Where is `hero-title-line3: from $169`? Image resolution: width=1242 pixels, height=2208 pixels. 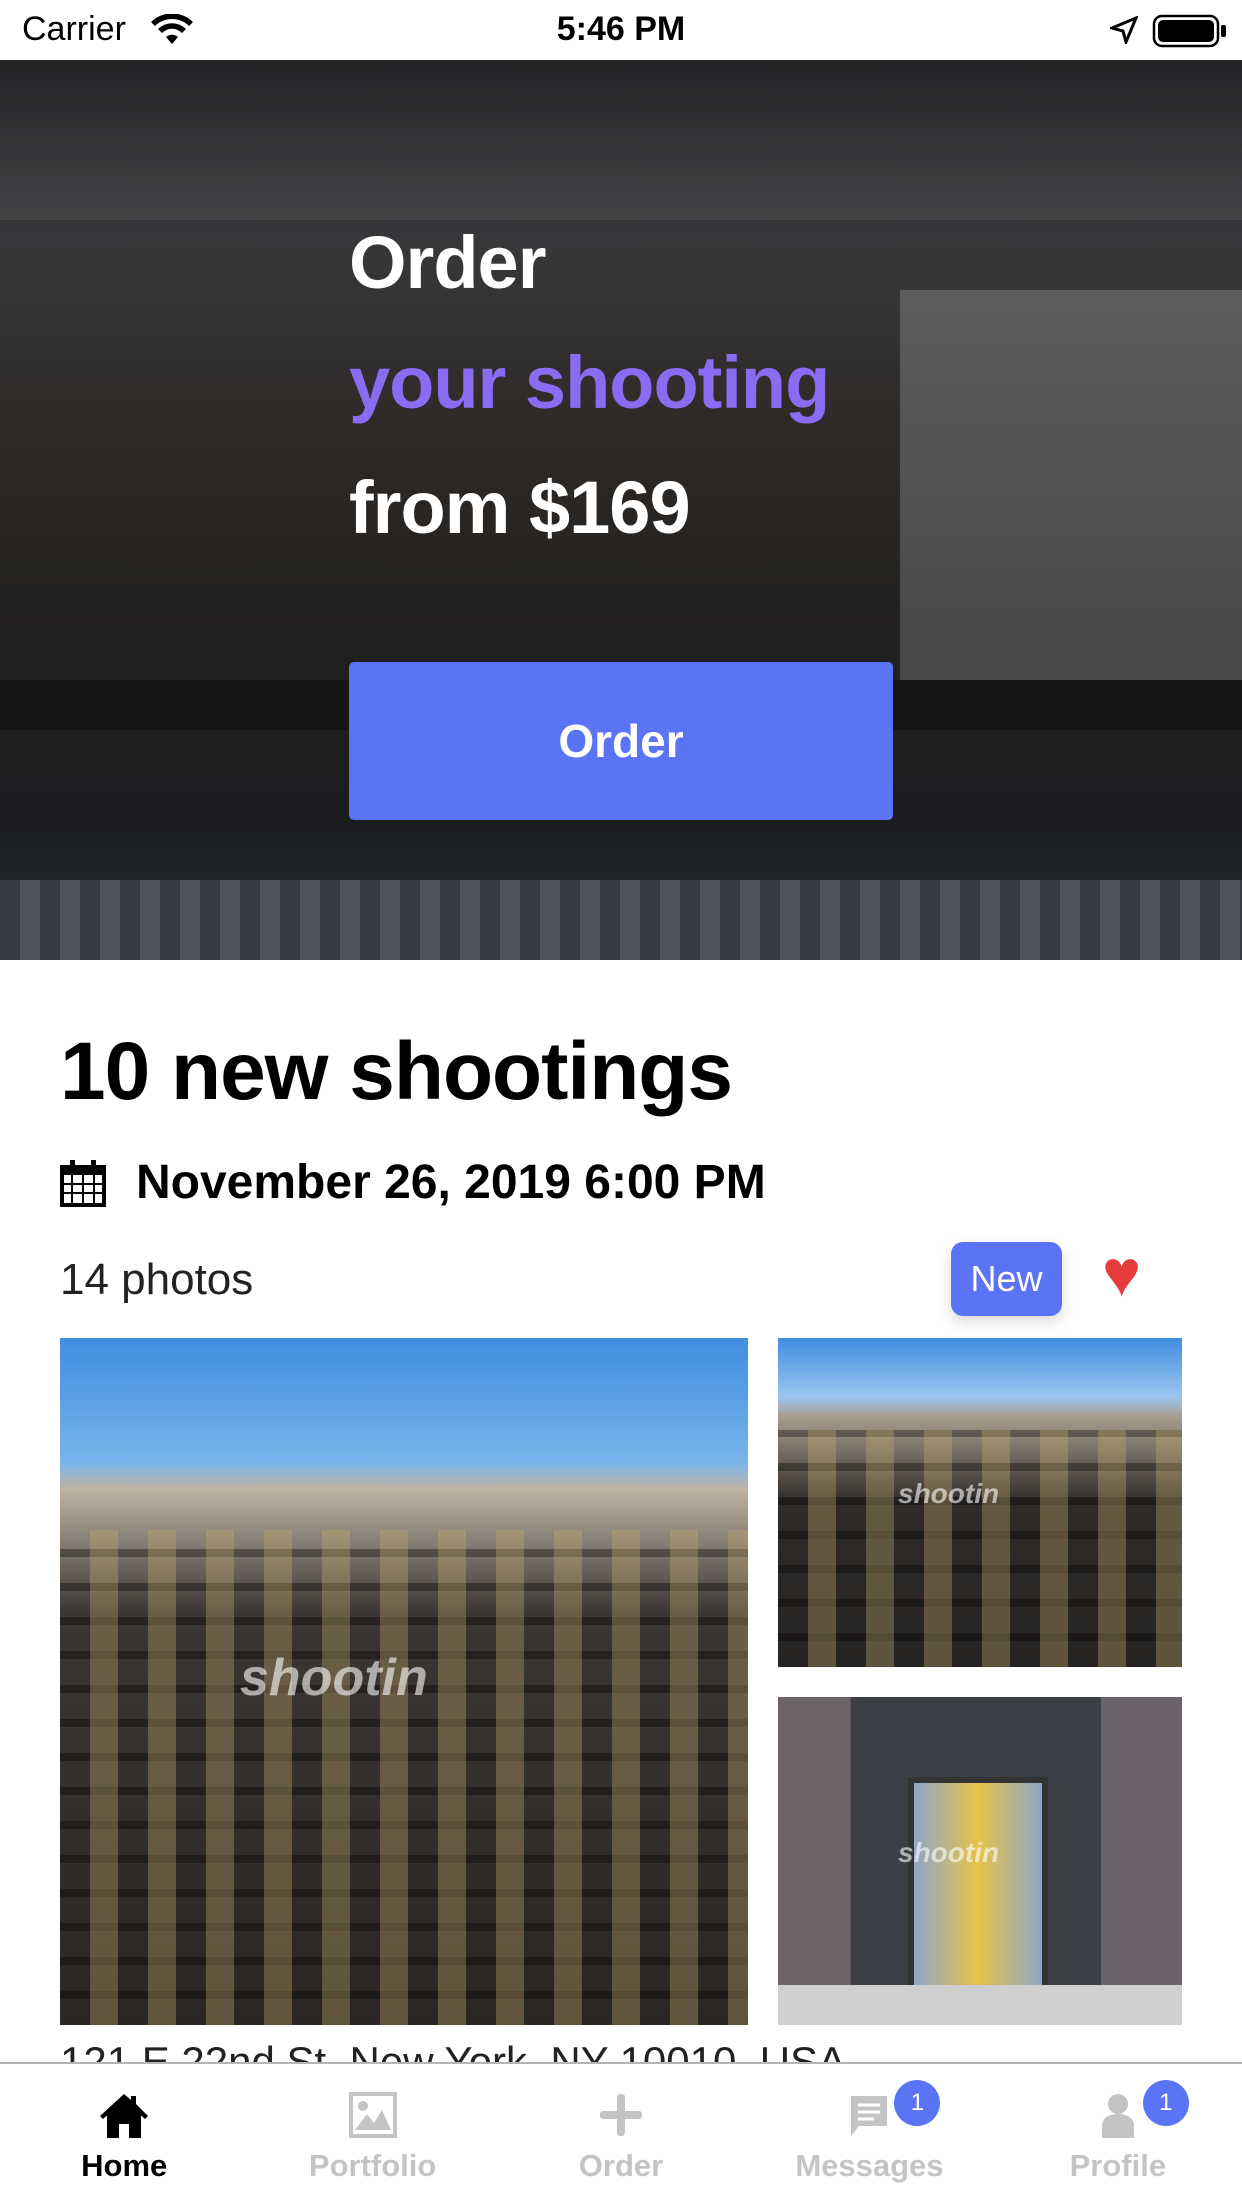 hero-title-line3: from $169 is located at coordinates (520, 507).